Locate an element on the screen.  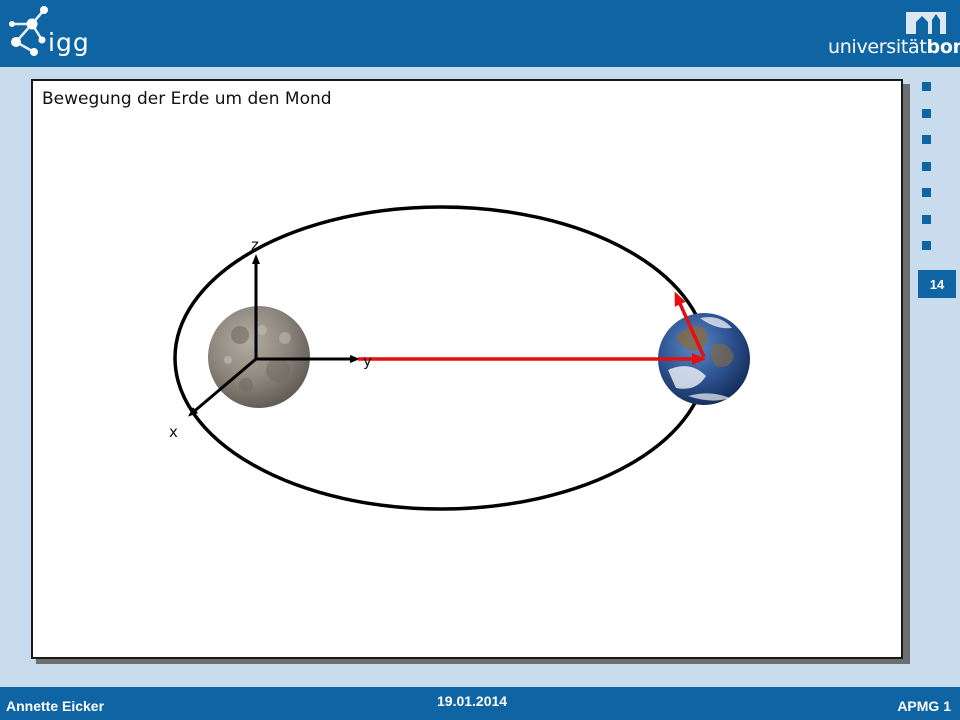
z-axis-label: z is located at coordinates (255, 245).